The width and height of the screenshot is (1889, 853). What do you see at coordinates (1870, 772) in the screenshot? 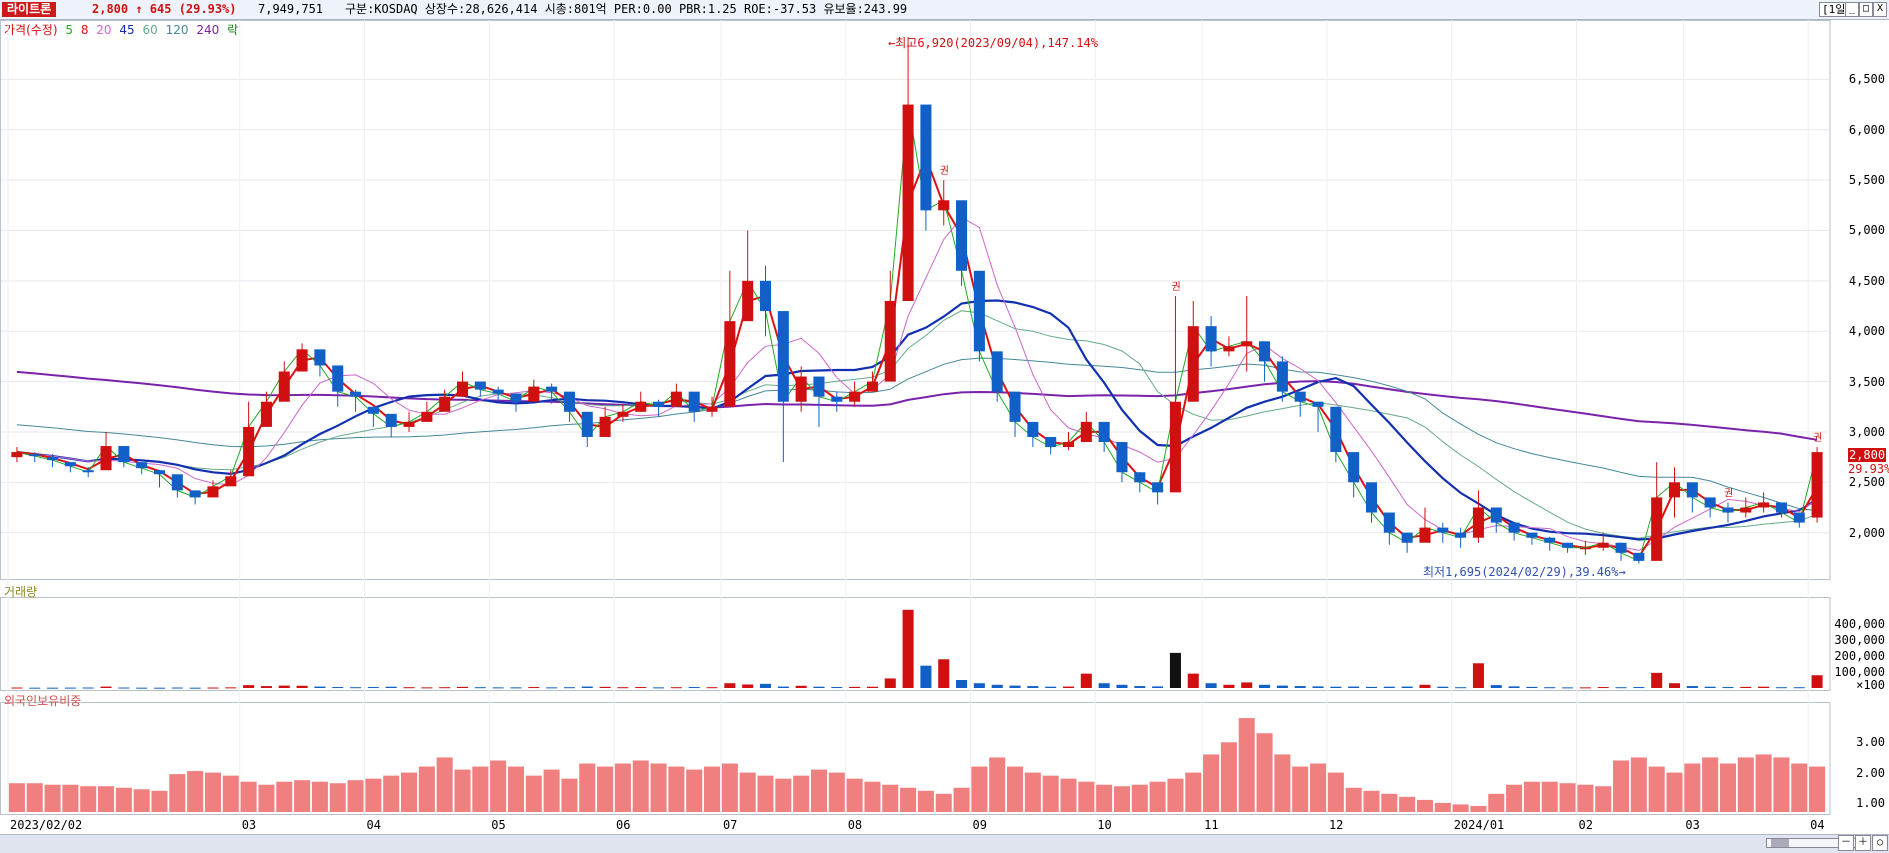
I see `foreign-tick-label: 2.00` at bounding box center [1870, 772].